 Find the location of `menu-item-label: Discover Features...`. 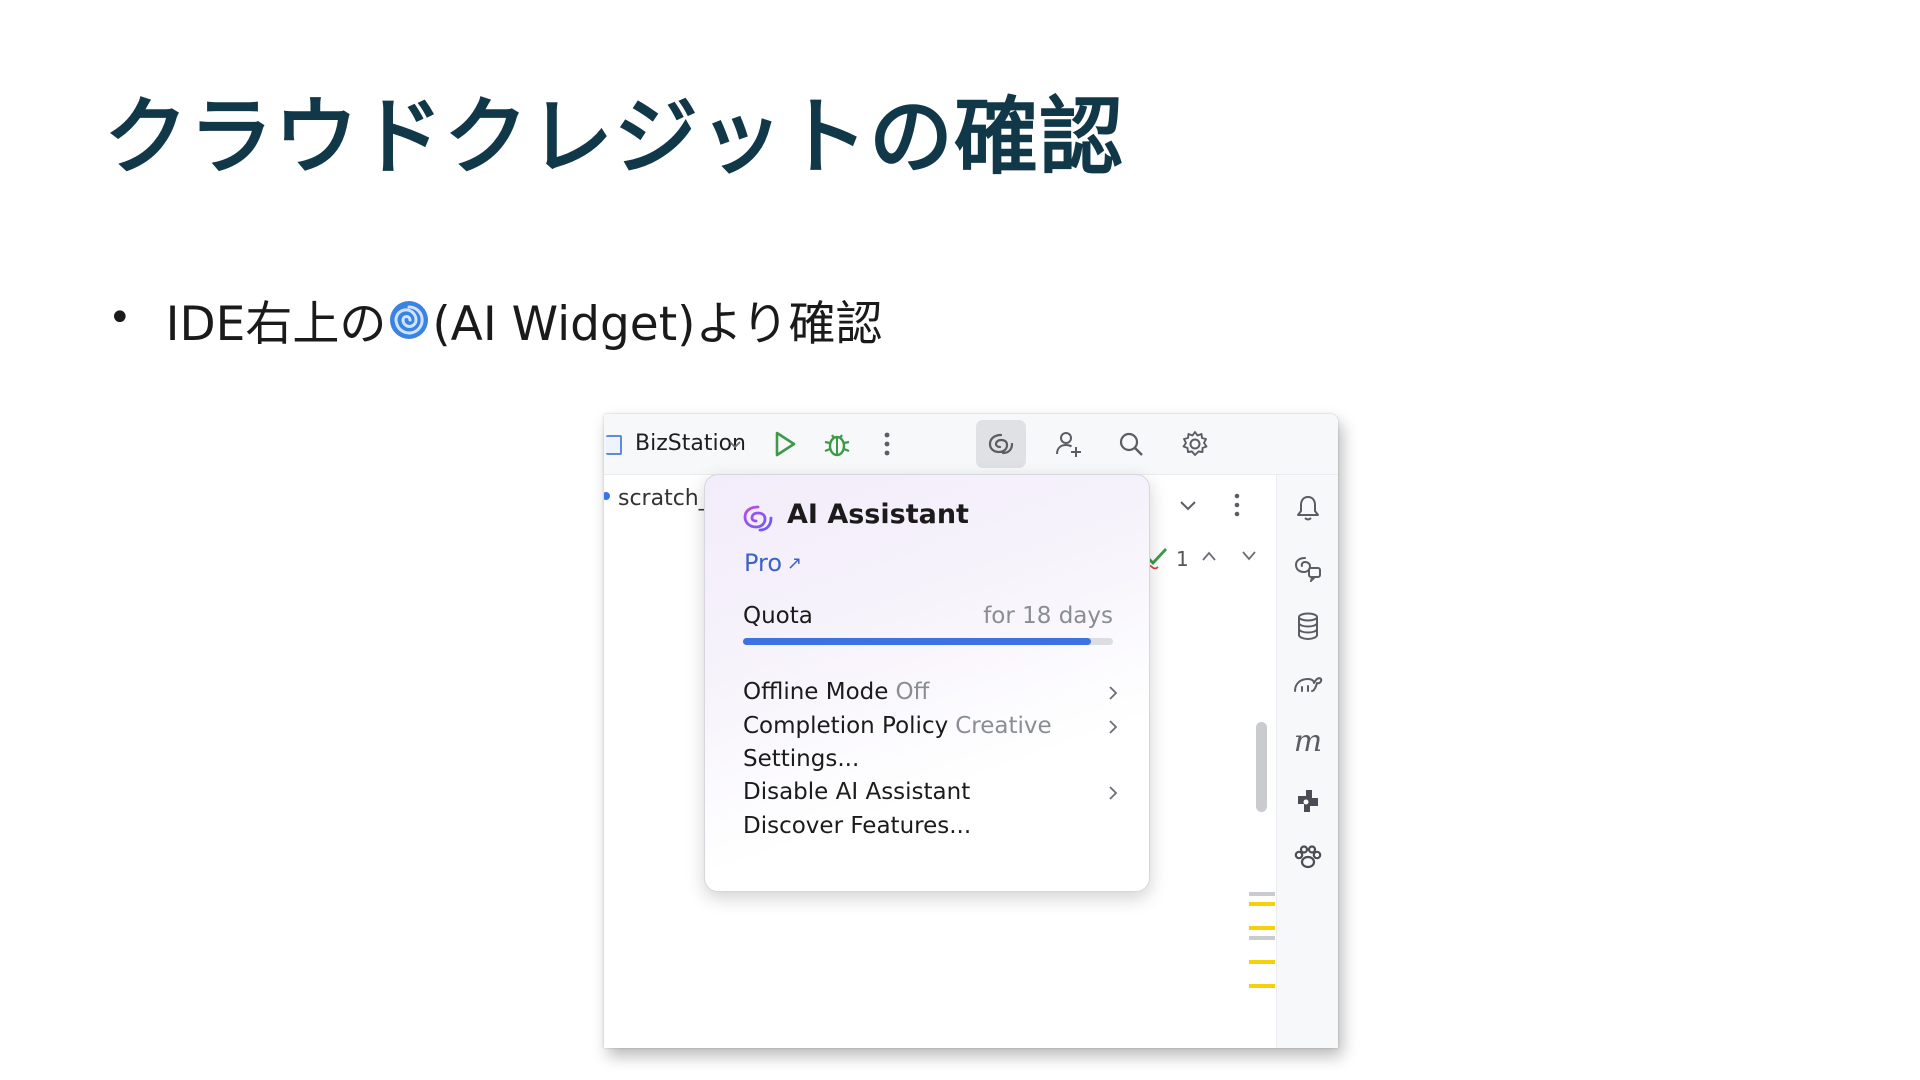

menu-item-label: Discover Features... is located at coordinates (857, 826).